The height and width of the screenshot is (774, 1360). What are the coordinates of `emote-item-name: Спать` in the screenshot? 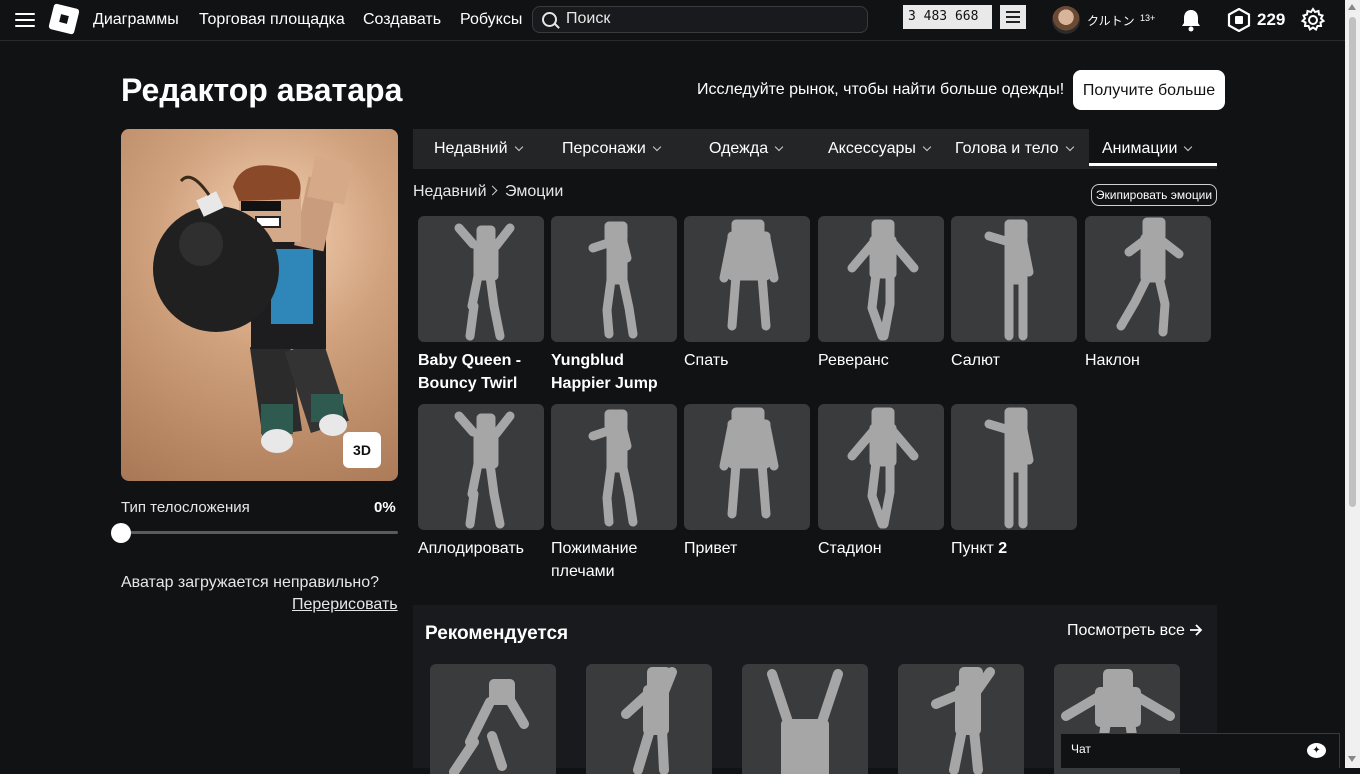 It's located at (747, 360).